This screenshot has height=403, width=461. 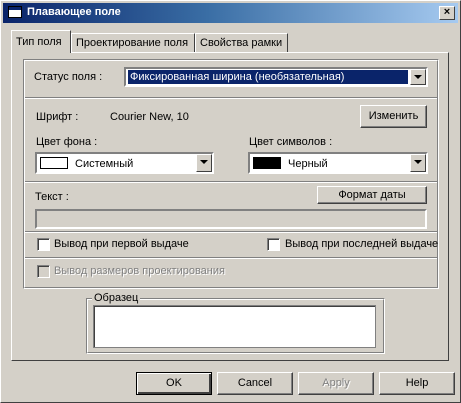 What do you see at coordinates (57, 117) in the screenshot?
I see `font-label: Шрифт :` at bounding box center [57, 117].